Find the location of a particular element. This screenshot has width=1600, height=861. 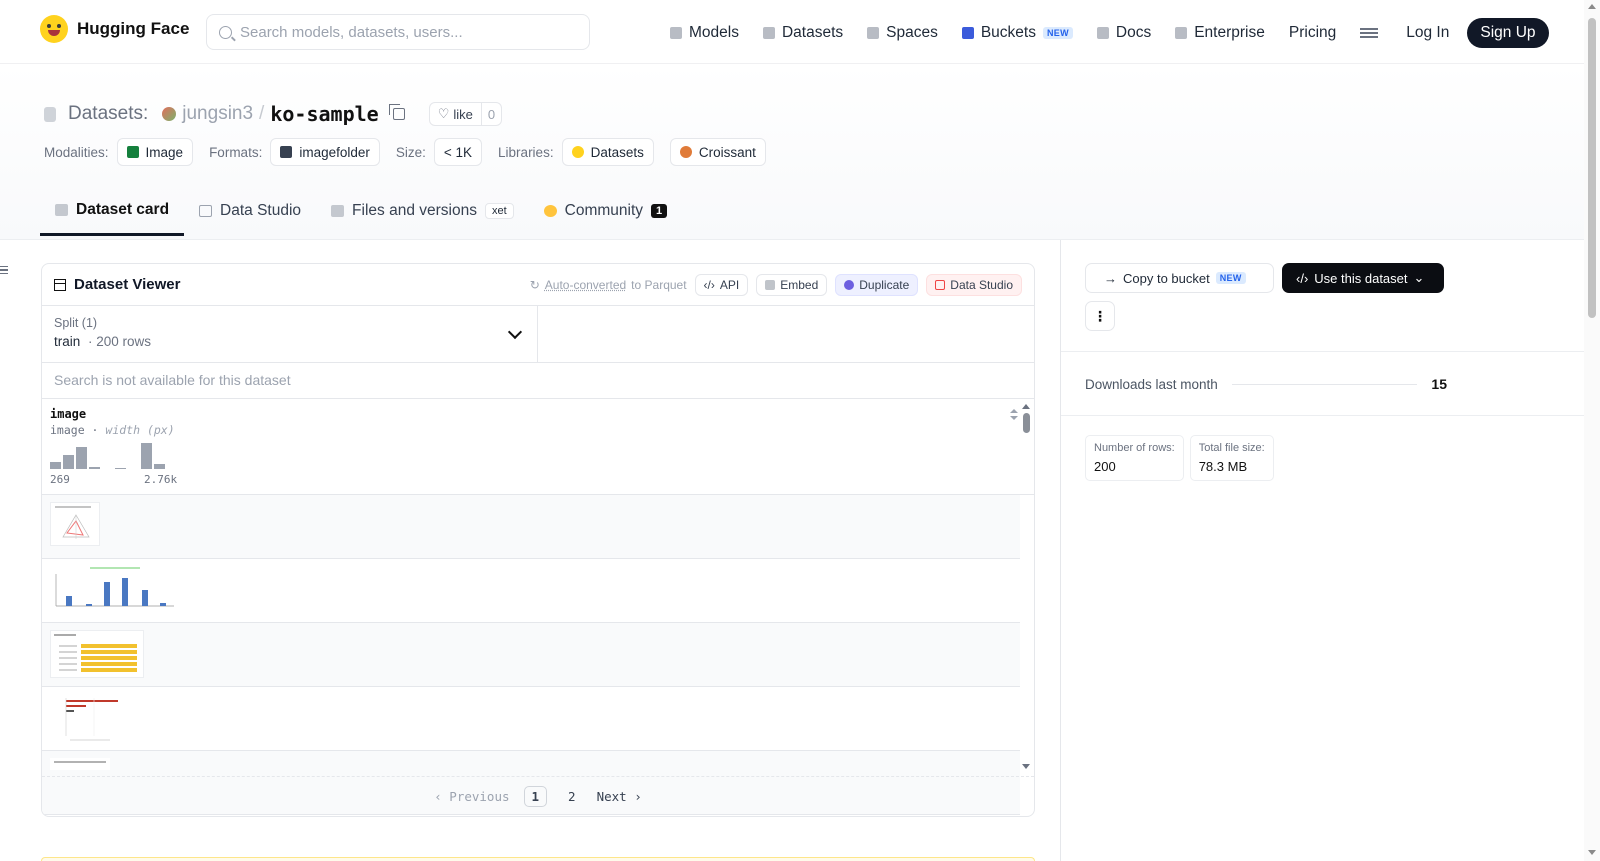

embed-icon is located at coordinates (770, 284).